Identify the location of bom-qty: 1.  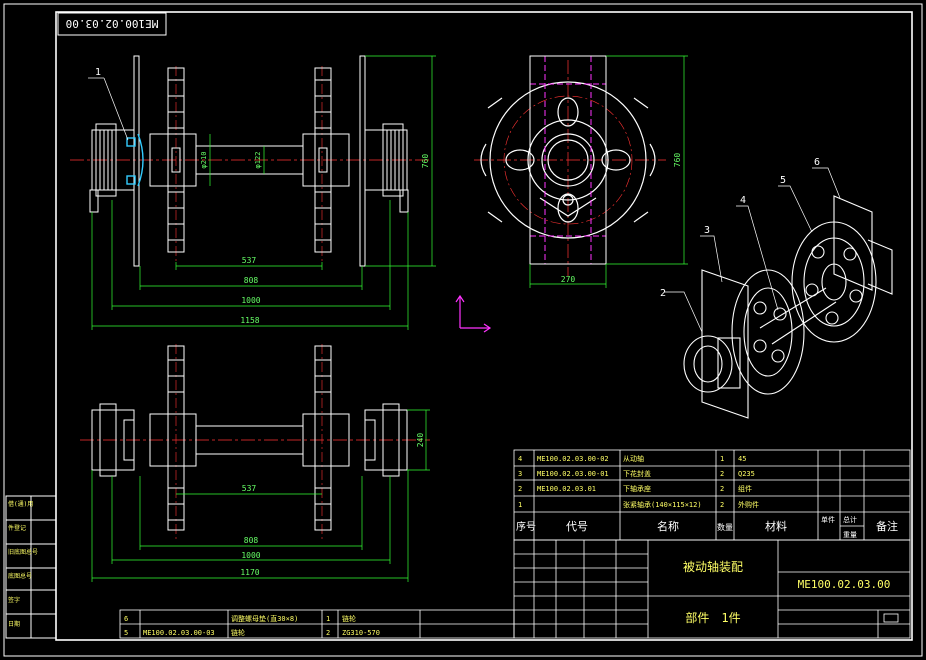
(722, 459).